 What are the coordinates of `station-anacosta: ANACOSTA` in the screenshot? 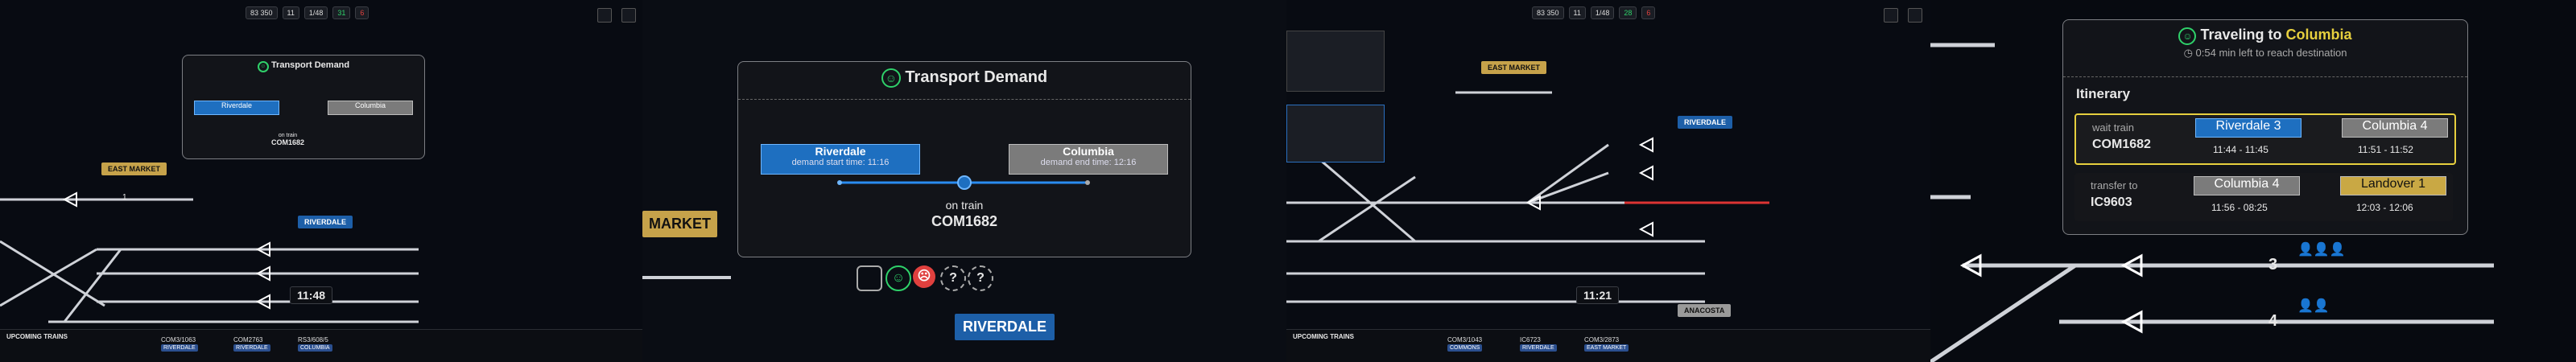 It's located at (1705, 310).